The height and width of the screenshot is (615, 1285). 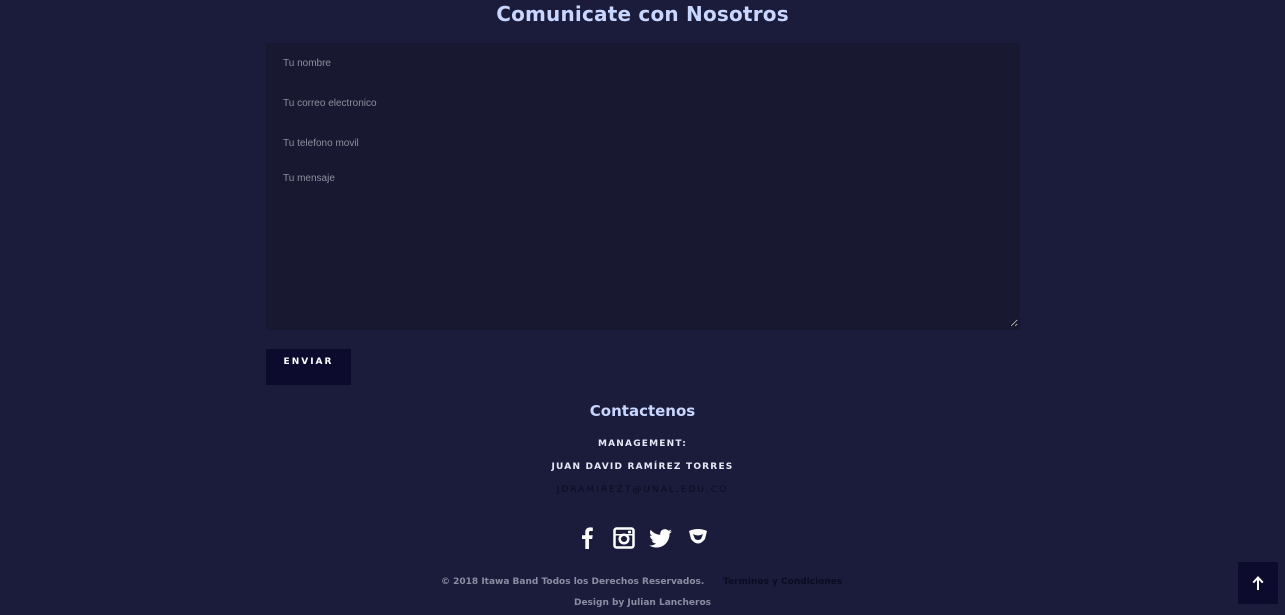 I want to click on manager-name: JUAN DAVID RAMÍREZ TORRES, so click(x=642, y=467).